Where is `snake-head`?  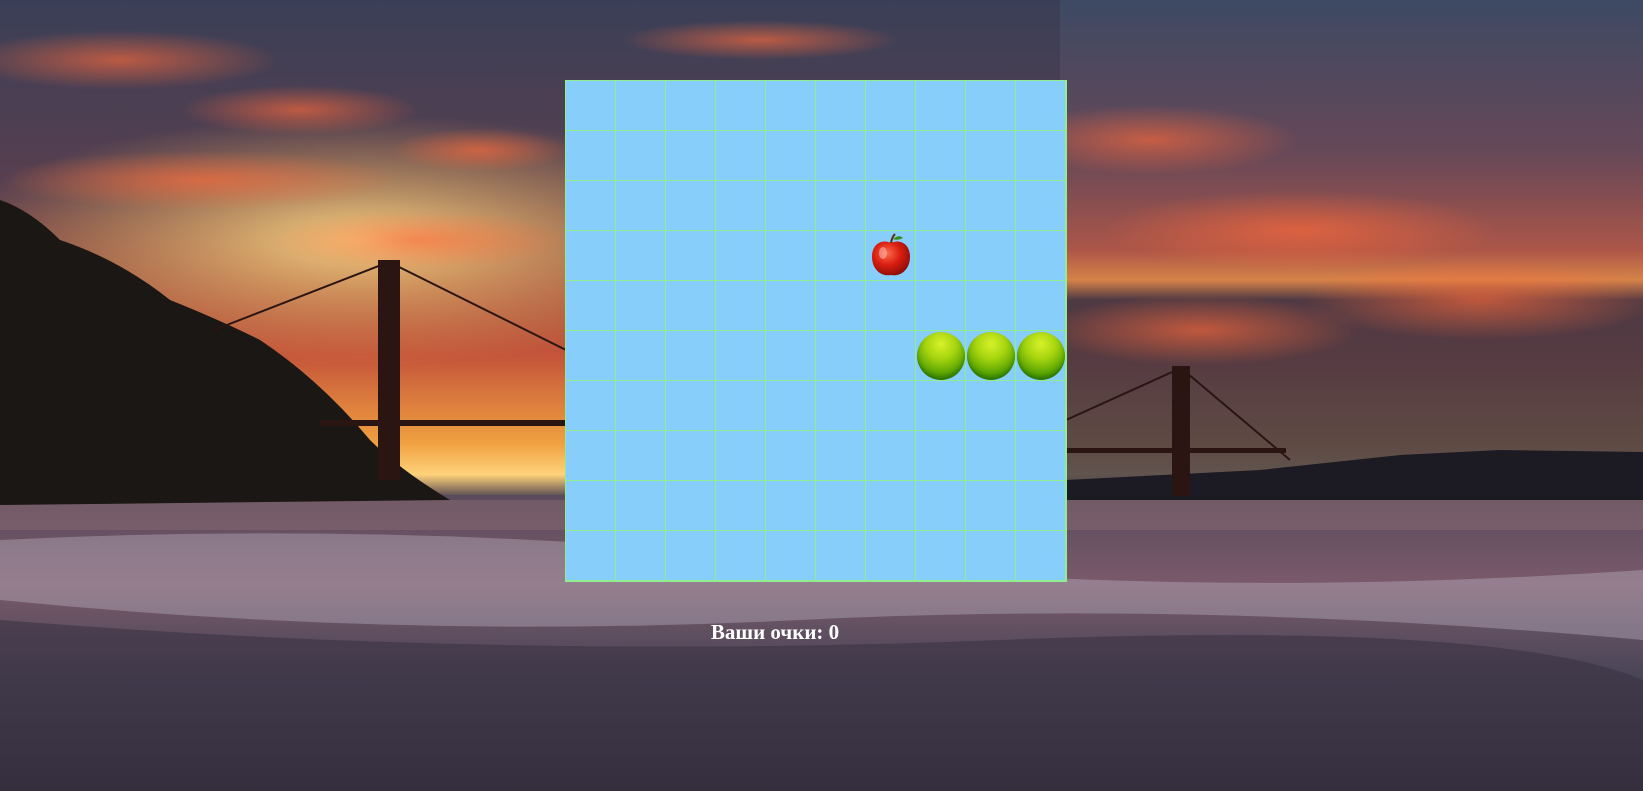 snake-head is located at coordinates (941, 356).